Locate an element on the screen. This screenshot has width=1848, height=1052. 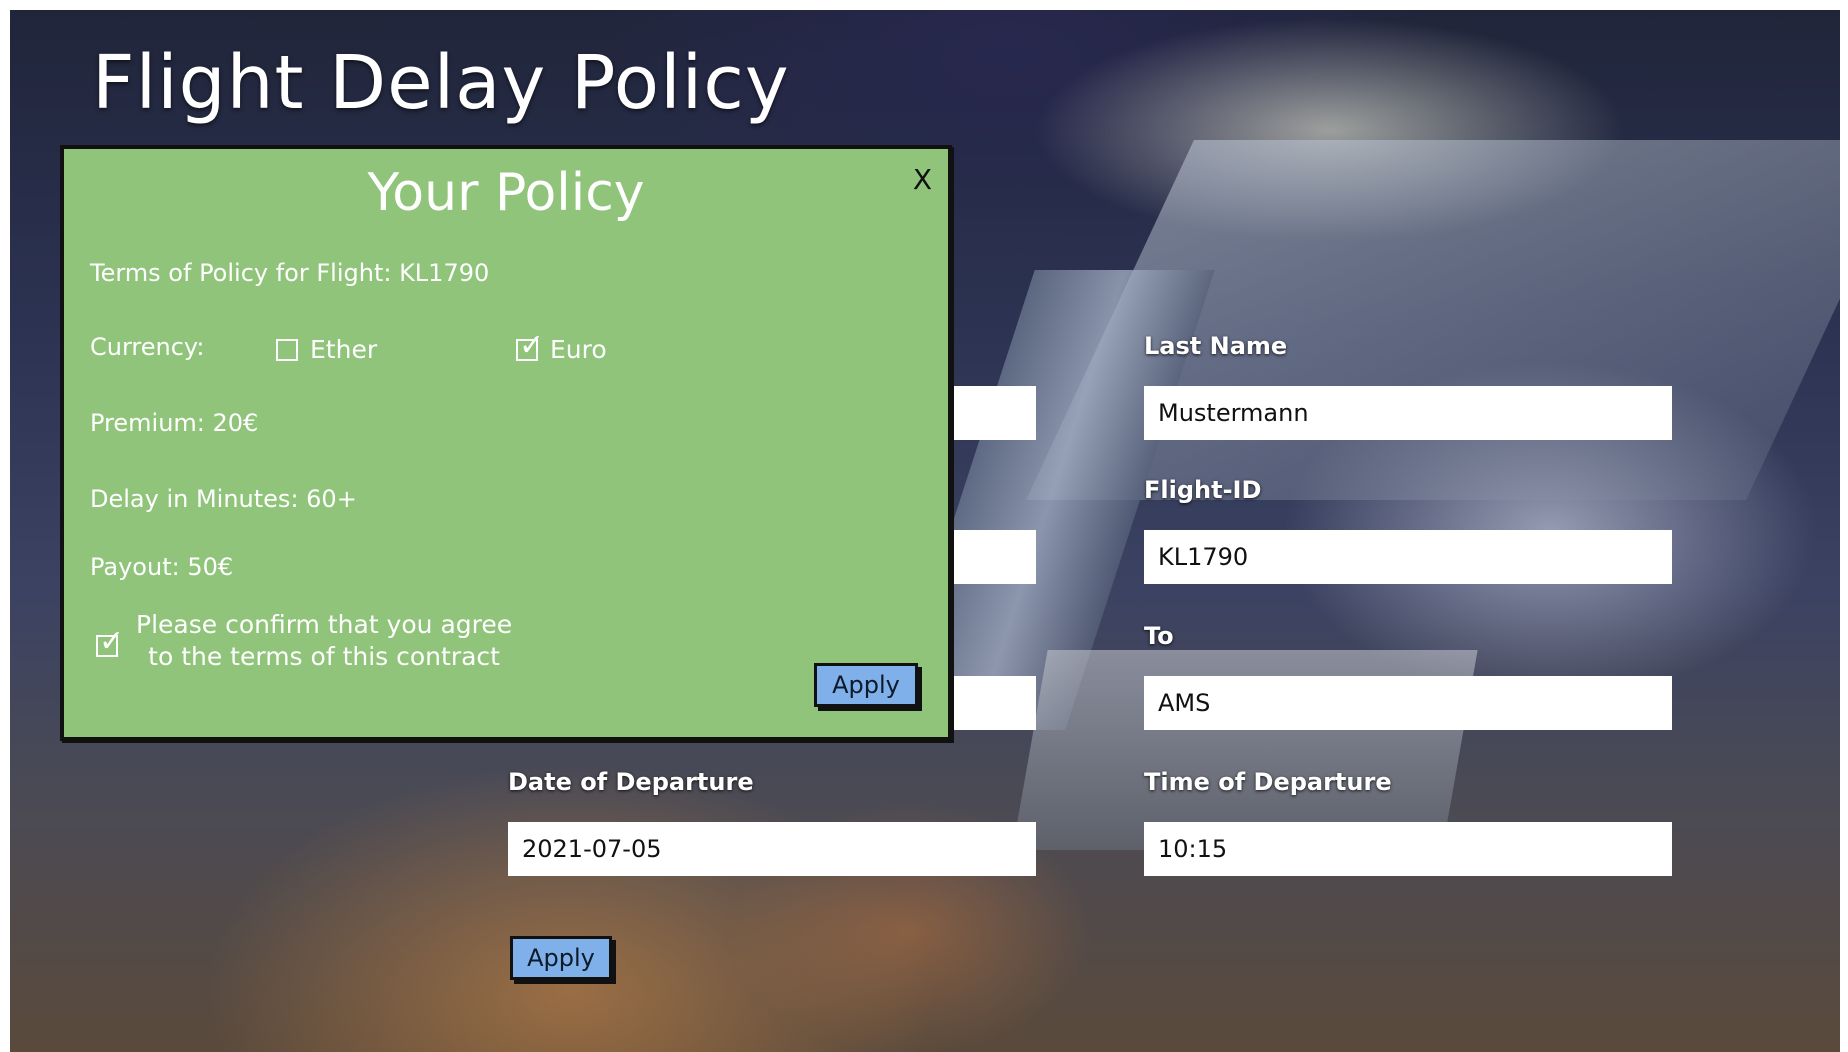
flight-id-label: Flight-ID is located at coordinates (1203, 490).